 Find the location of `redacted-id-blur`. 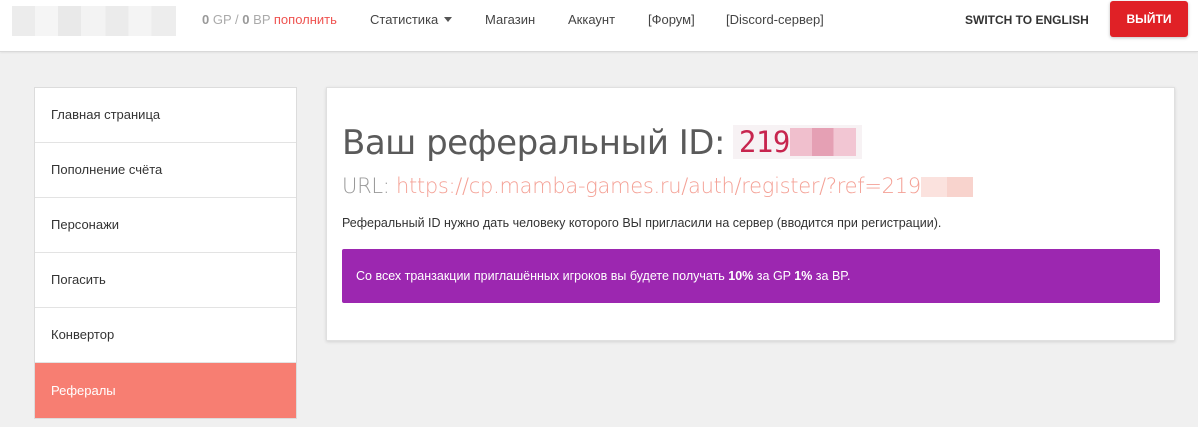

redacted-id-blur is located at coordinates (822, 142).